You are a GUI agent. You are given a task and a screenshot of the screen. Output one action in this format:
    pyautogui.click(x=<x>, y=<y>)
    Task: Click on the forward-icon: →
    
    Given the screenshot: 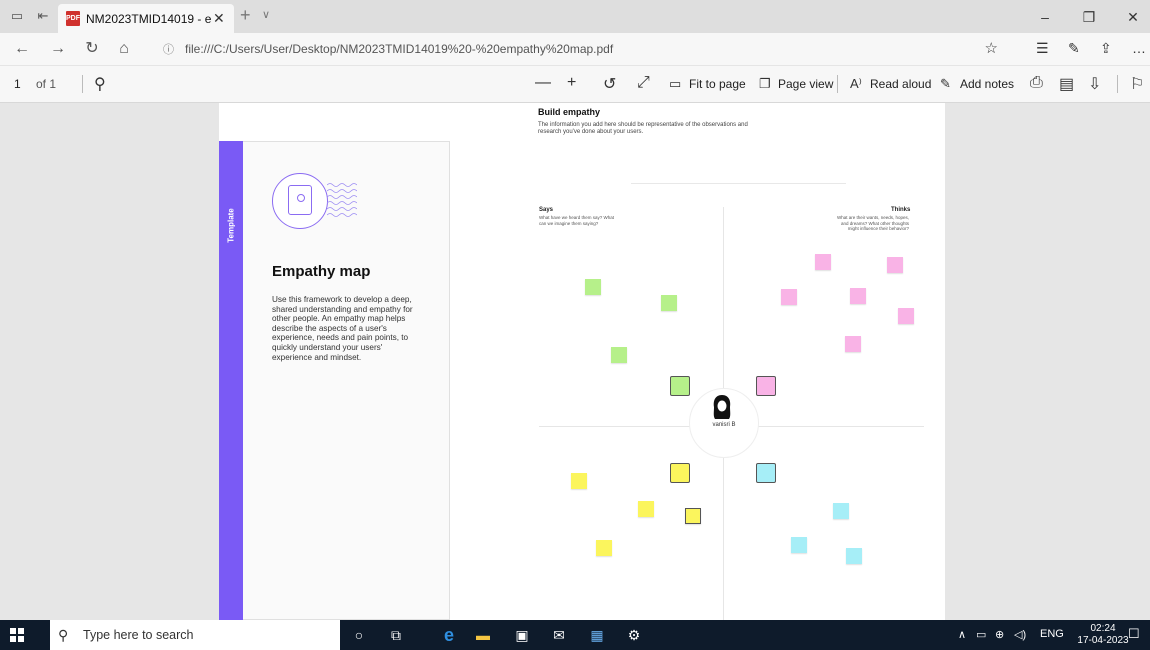 What is the action you would take?
    pyautogui.click(x=58, y=49)
    